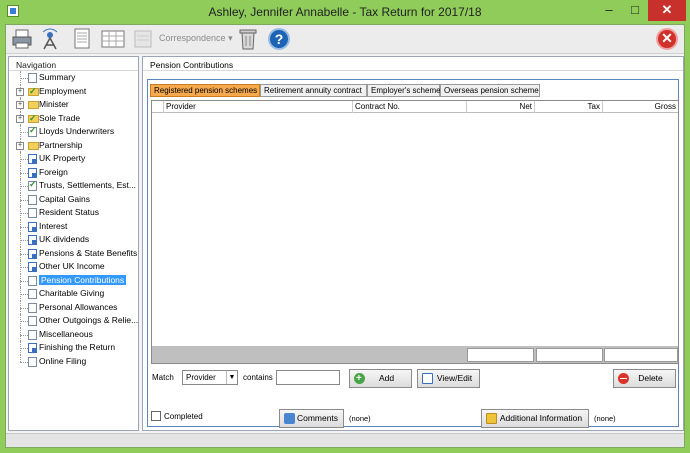 The width and height of the screenshot is (690, 453). What do you see at coordinates (635, 10) in the screenshot?
I see `maximize-button: □` at bounding box center [635, 10].